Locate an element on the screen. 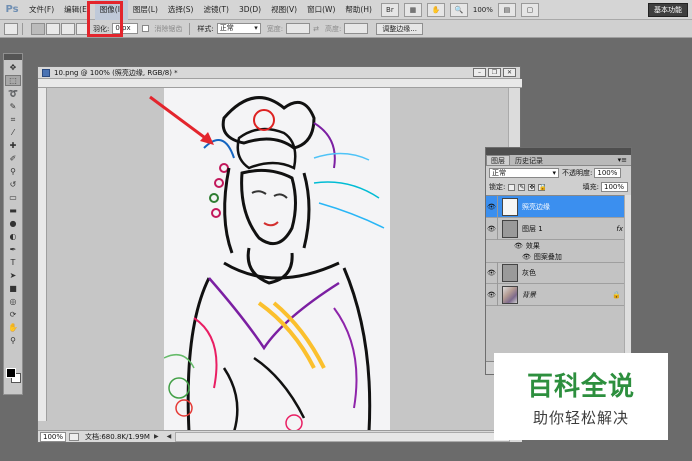 This screenshot has width=692, height=461. style-select: 正常 ▾ is located at coordinates (238, 28).